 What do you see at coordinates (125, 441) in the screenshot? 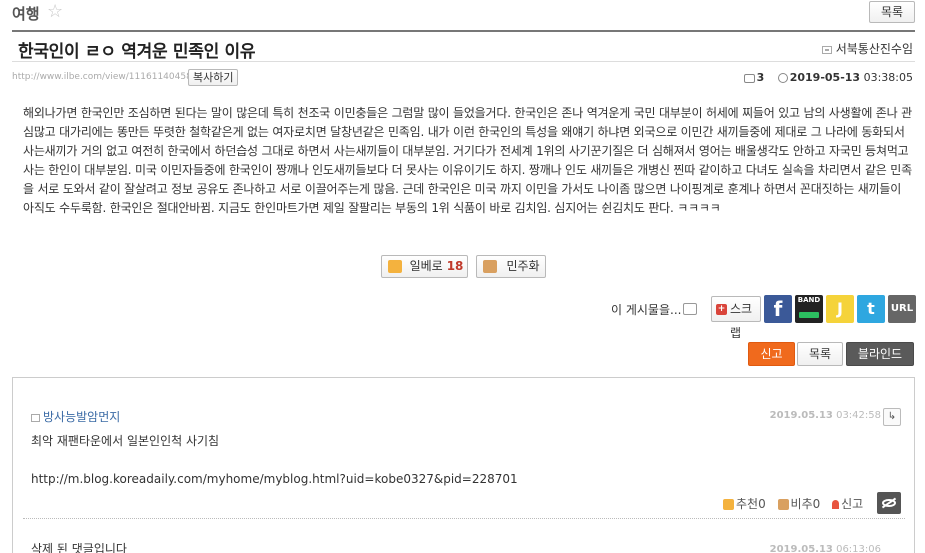
I see `comment-text-line1: 최악 재팬타운에서 일본인인척 사기침` at bounding box center [125, 441].